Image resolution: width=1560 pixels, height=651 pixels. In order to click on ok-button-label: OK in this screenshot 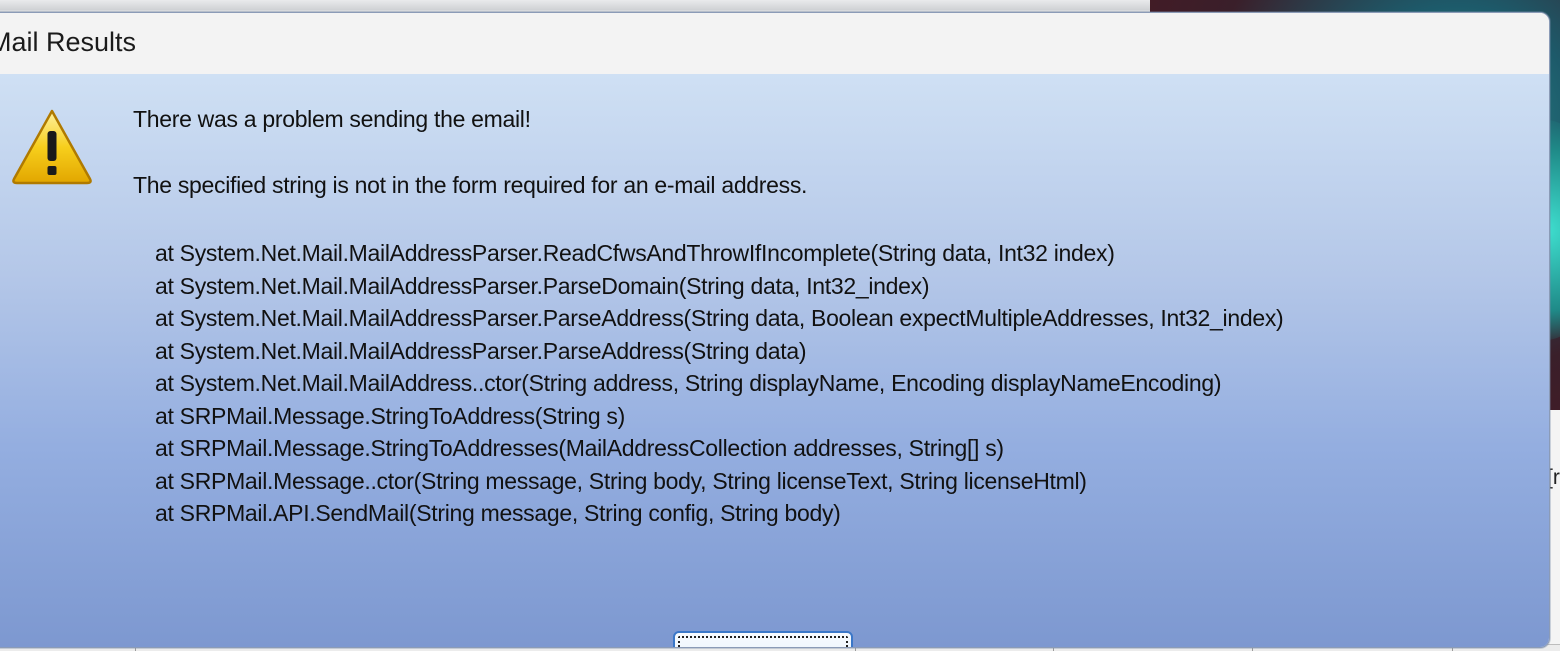, I will do `click(762, 644)`.